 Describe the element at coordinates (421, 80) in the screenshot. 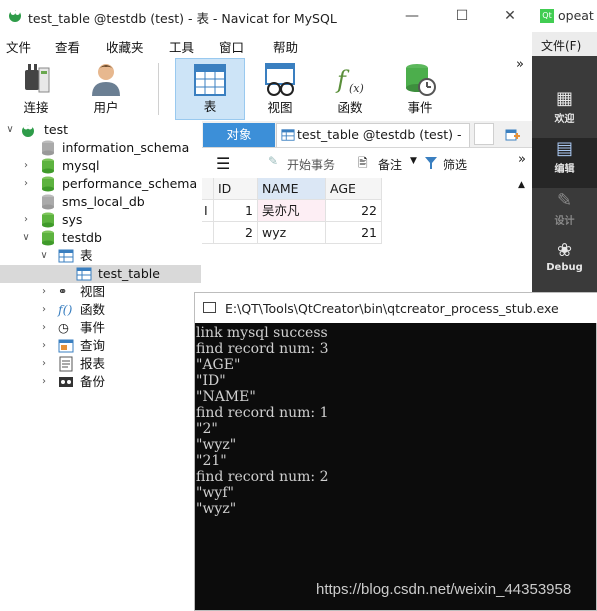

I see `event-icon` at that location.